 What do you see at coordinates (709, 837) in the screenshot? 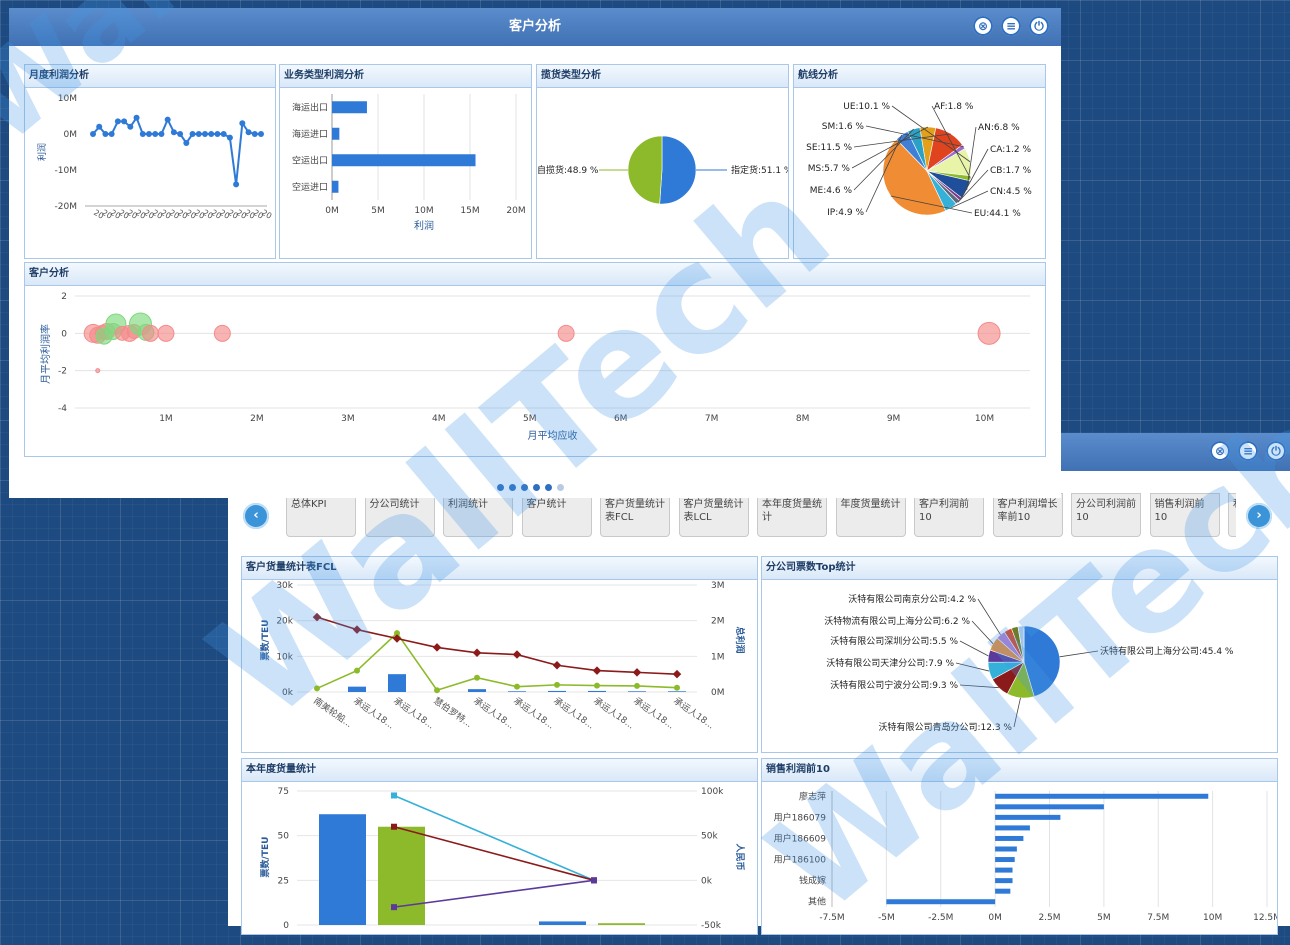
I see `y2-tick-label: 50k` at bounding box center [709, 837].